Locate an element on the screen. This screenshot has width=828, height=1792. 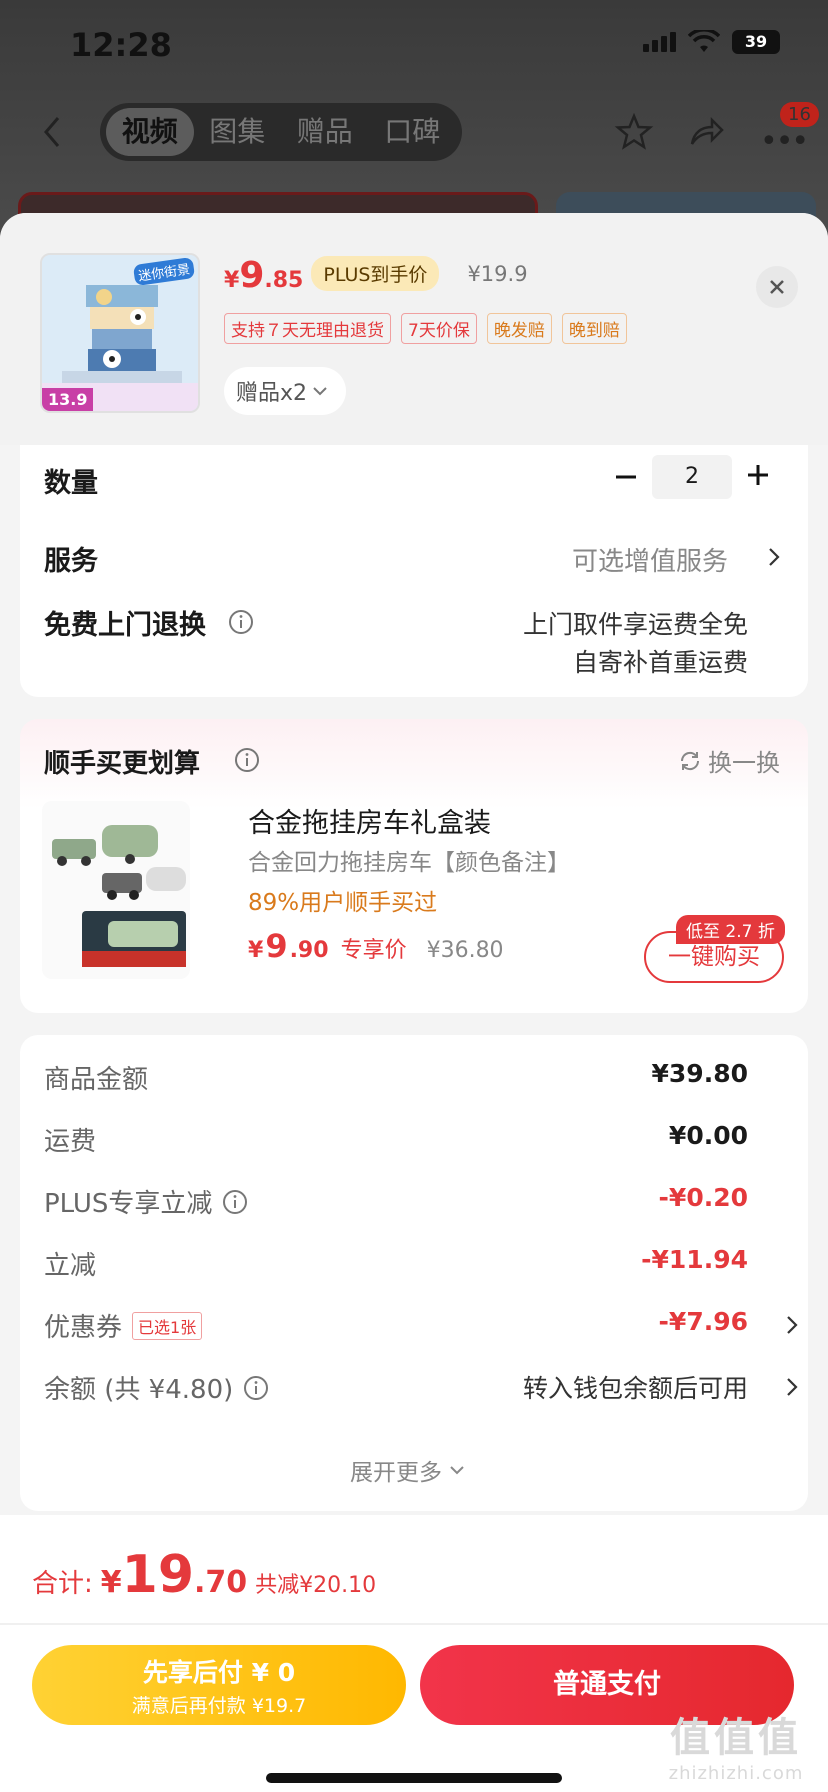
coupon-label: 优惠券 is located at coordinates (83, 1328).